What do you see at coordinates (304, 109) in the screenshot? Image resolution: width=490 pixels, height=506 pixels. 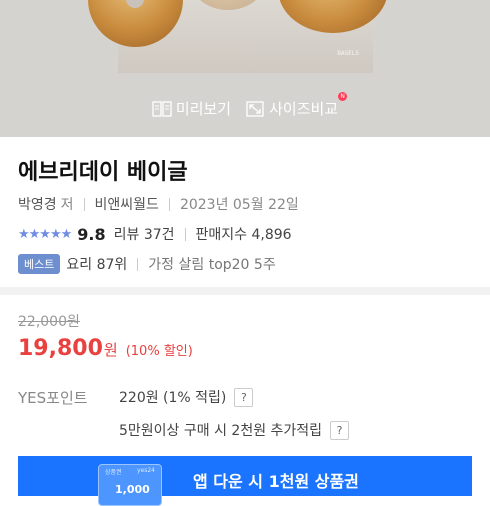 I see `size-compare-label: 사이즈비교` at bounding box center [304, 109].